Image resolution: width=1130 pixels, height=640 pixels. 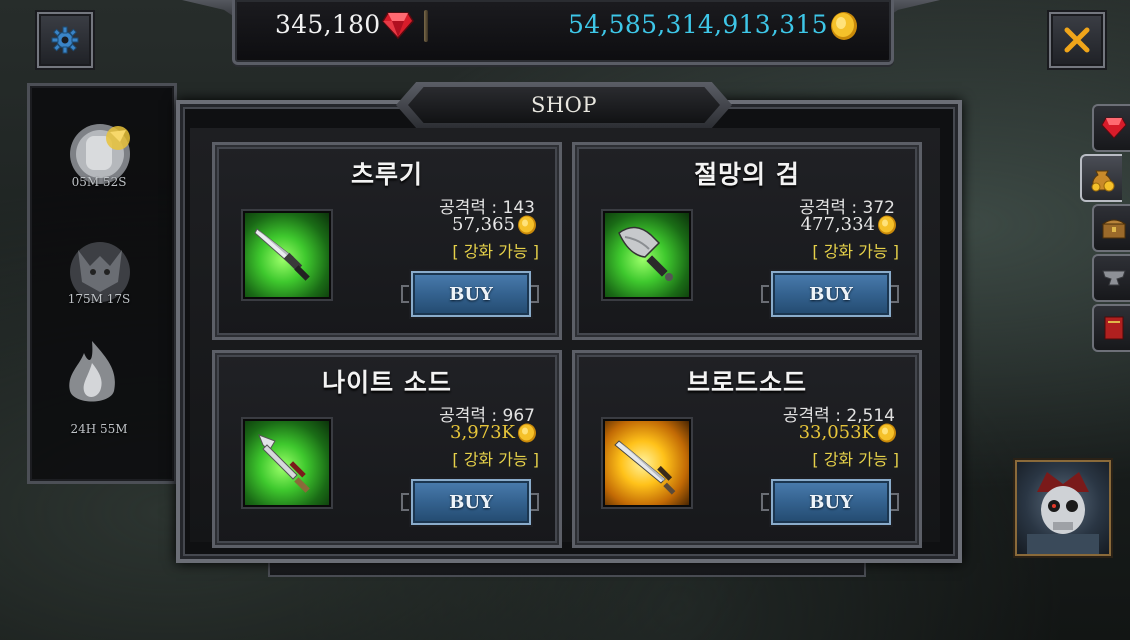 I want to click on item-name: 나이트 소드, so click(x=387, y=382).